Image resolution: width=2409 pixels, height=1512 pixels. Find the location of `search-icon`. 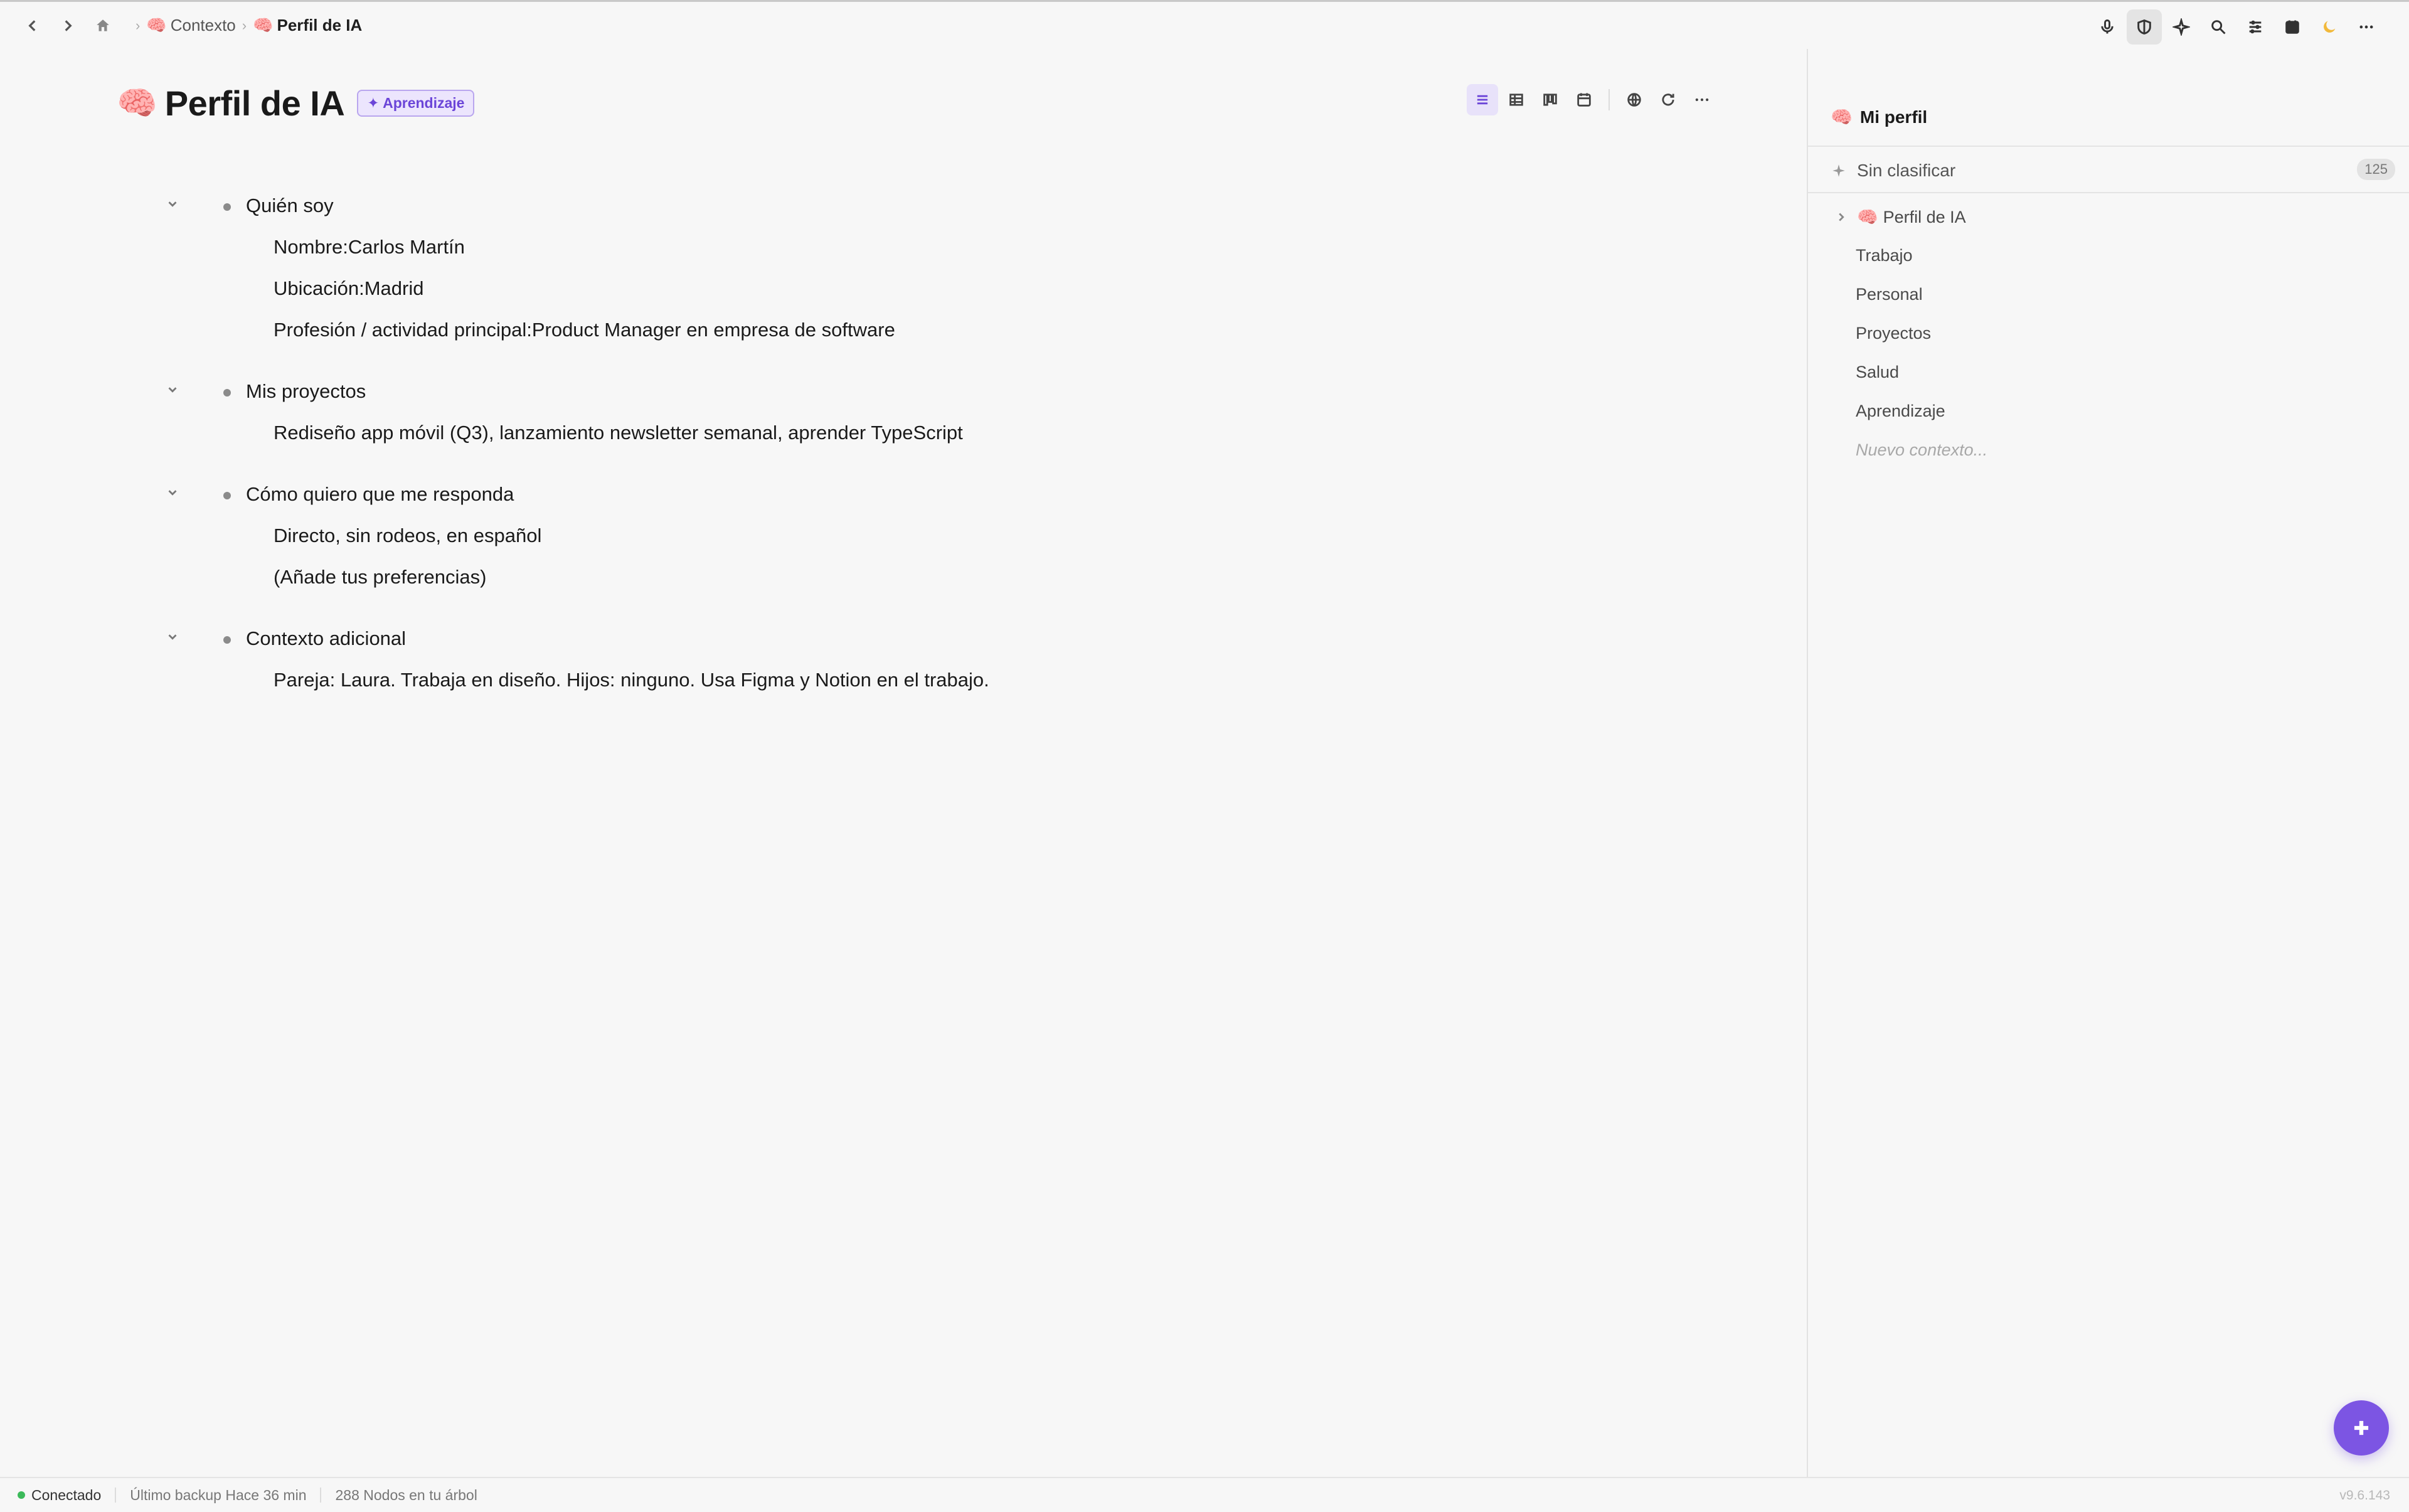

search-icon is located at coordinates (2218, 27).